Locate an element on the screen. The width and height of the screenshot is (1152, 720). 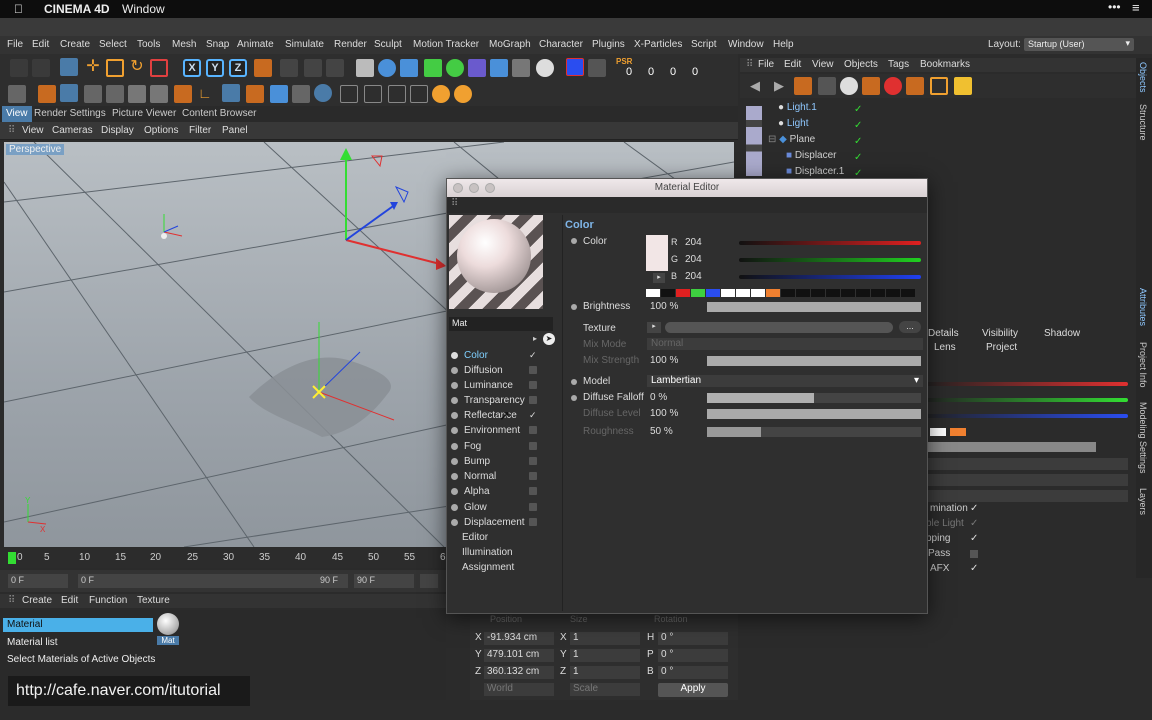
viewport-menu-filter: Filter is located at coordinates (200, 130).